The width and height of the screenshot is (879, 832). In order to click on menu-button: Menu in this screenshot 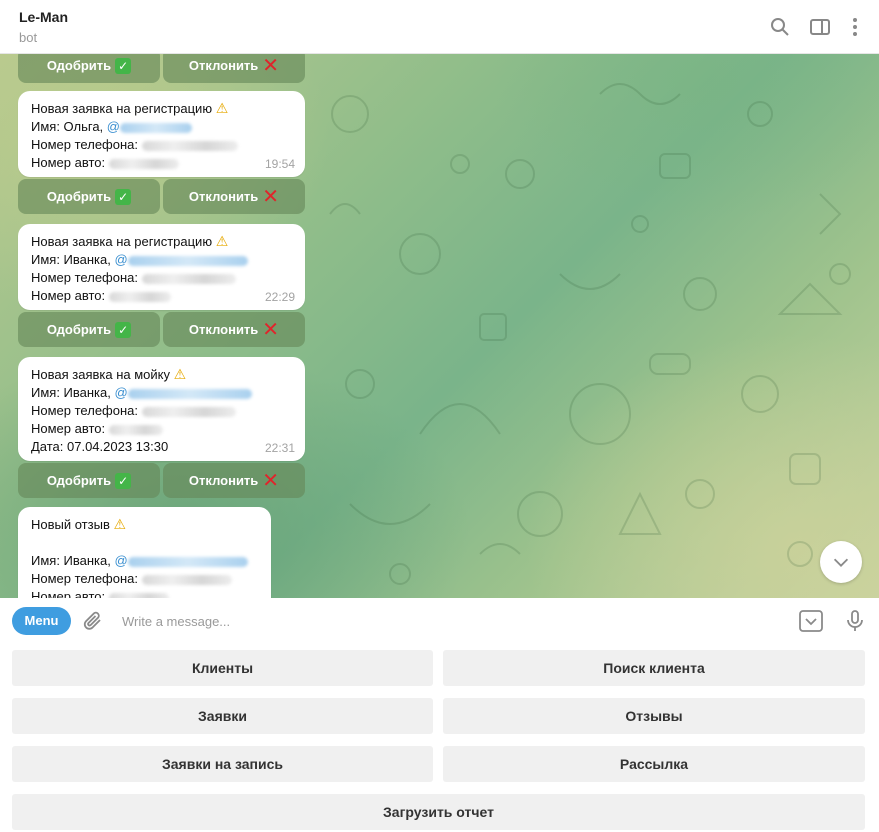, I will do `click(41, 621)`.